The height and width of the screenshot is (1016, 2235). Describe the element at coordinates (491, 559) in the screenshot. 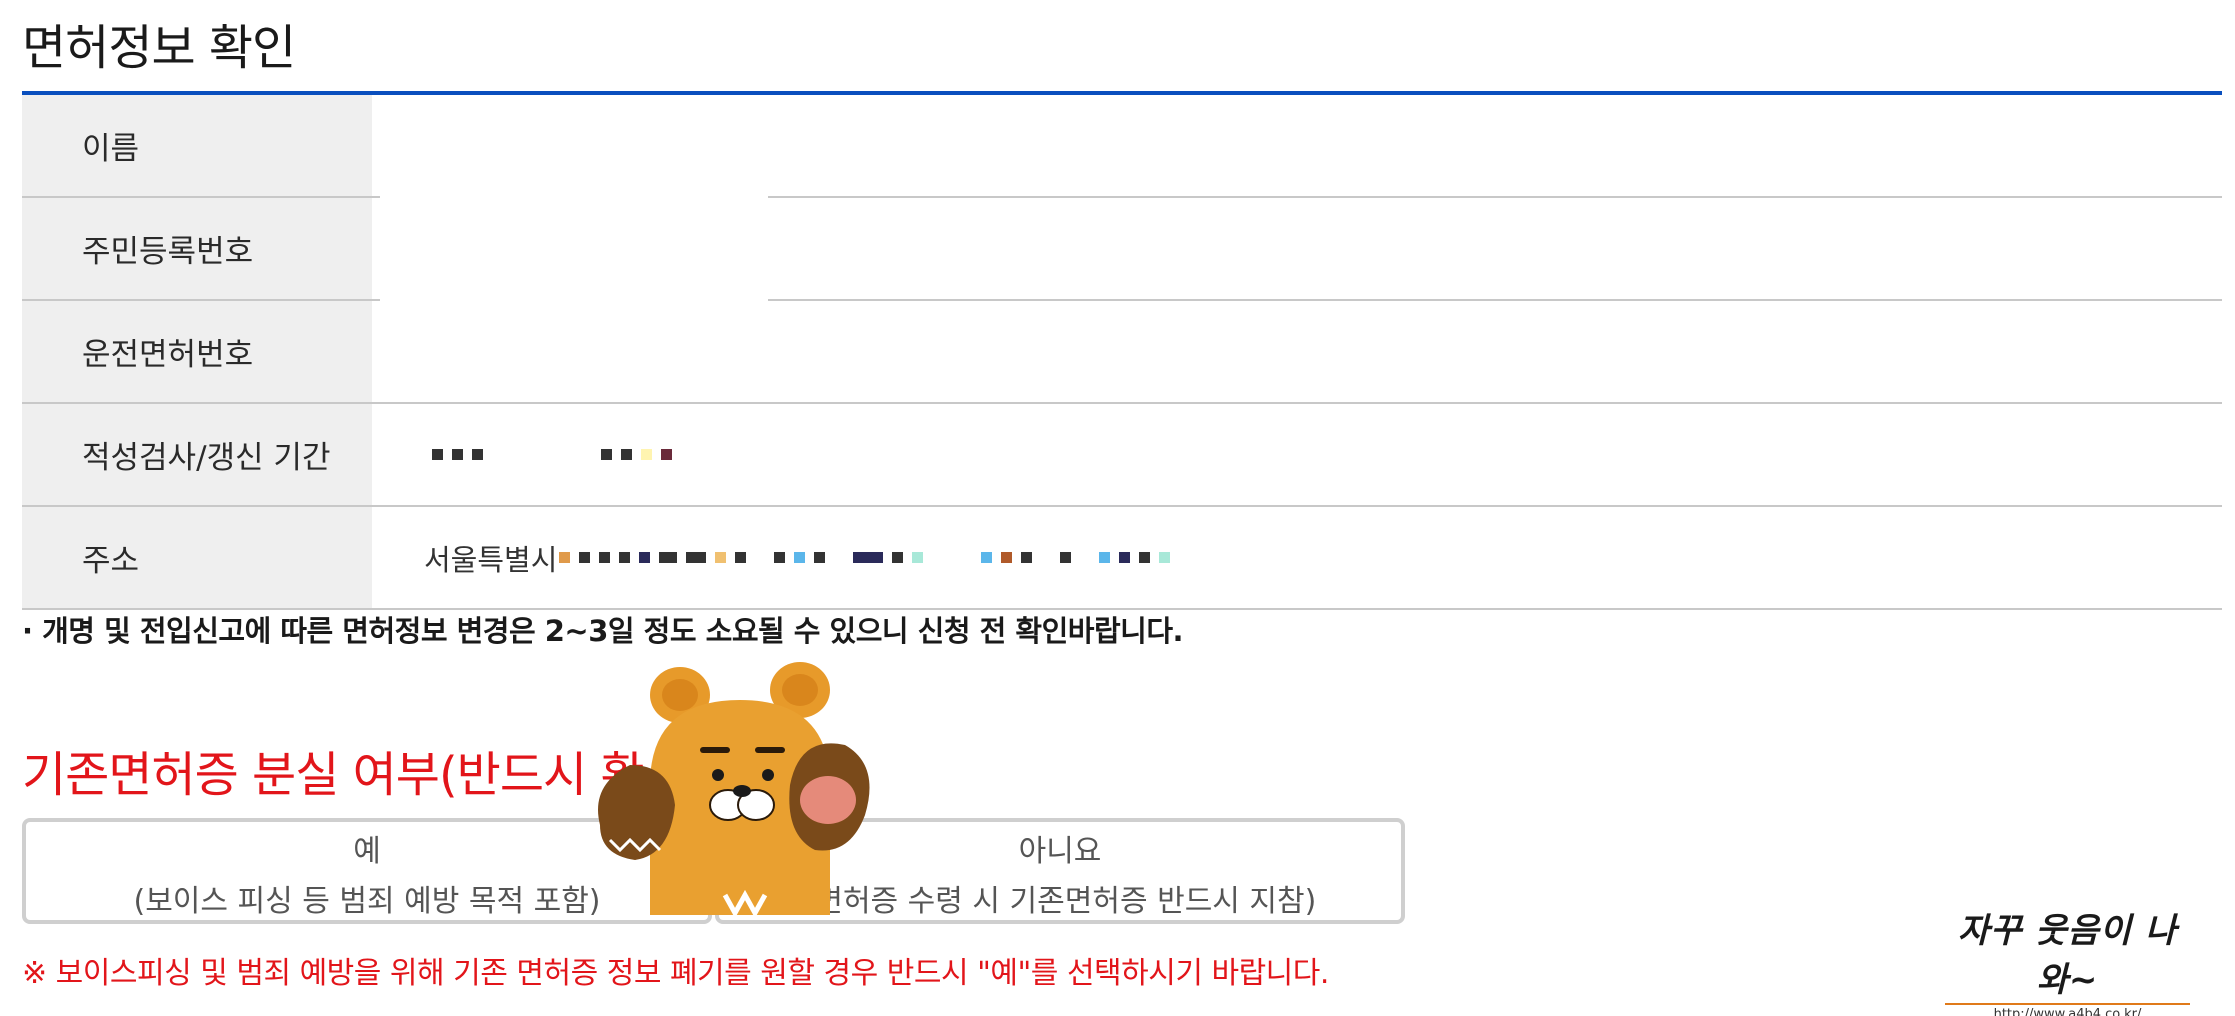

I see `address-text: 서울특별시` at that location.